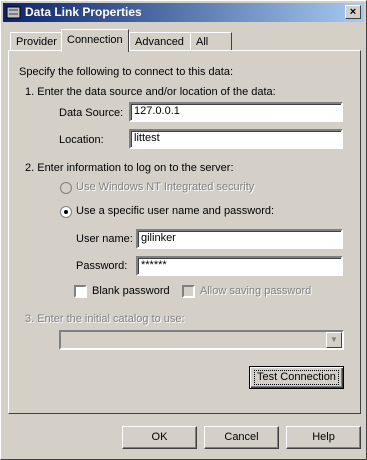 The width and height of the screenshot is (367, 460). I want to click on initial-catalog-select: ▼, so click(201, 340).